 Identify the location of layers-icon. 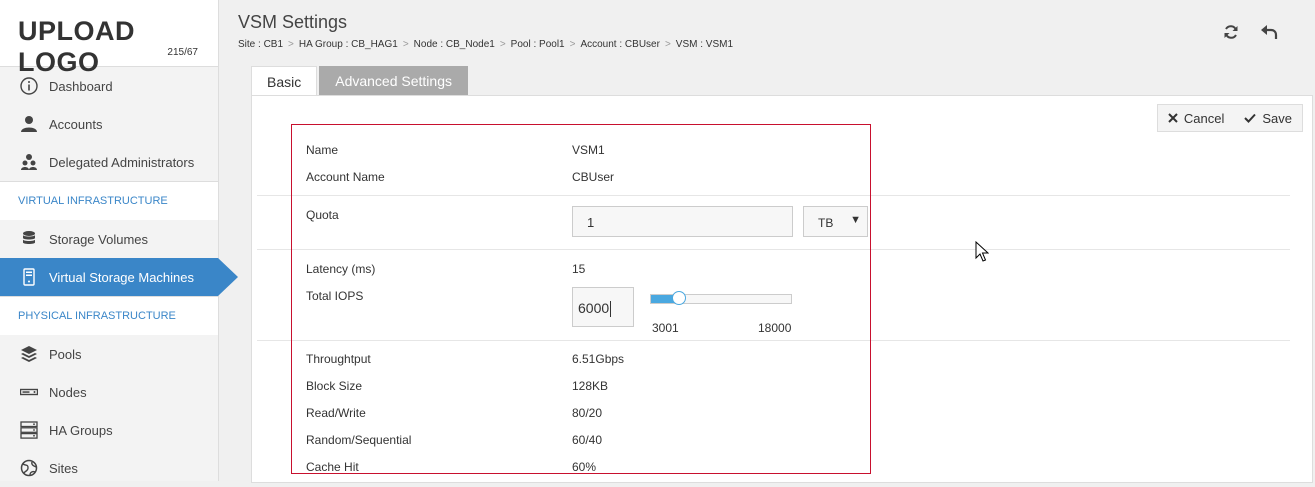
(29, 354).